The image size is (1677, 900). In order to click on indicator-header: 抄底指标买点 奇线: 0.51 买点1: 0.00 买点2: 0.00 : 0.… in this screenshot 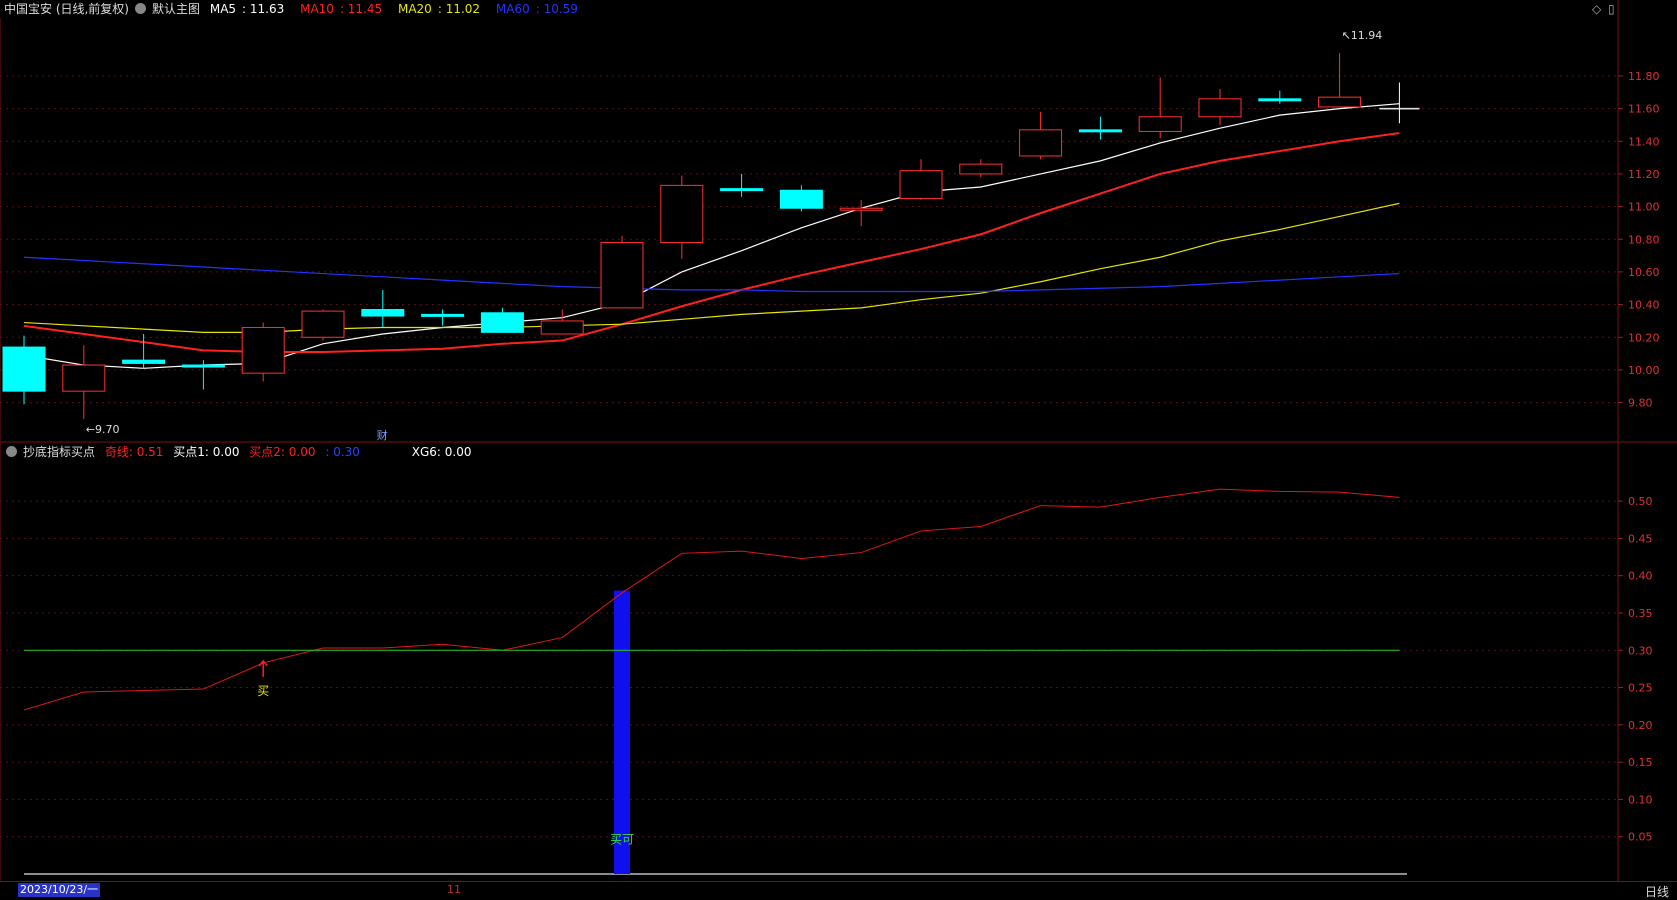, I will do `click(238, 452)`.